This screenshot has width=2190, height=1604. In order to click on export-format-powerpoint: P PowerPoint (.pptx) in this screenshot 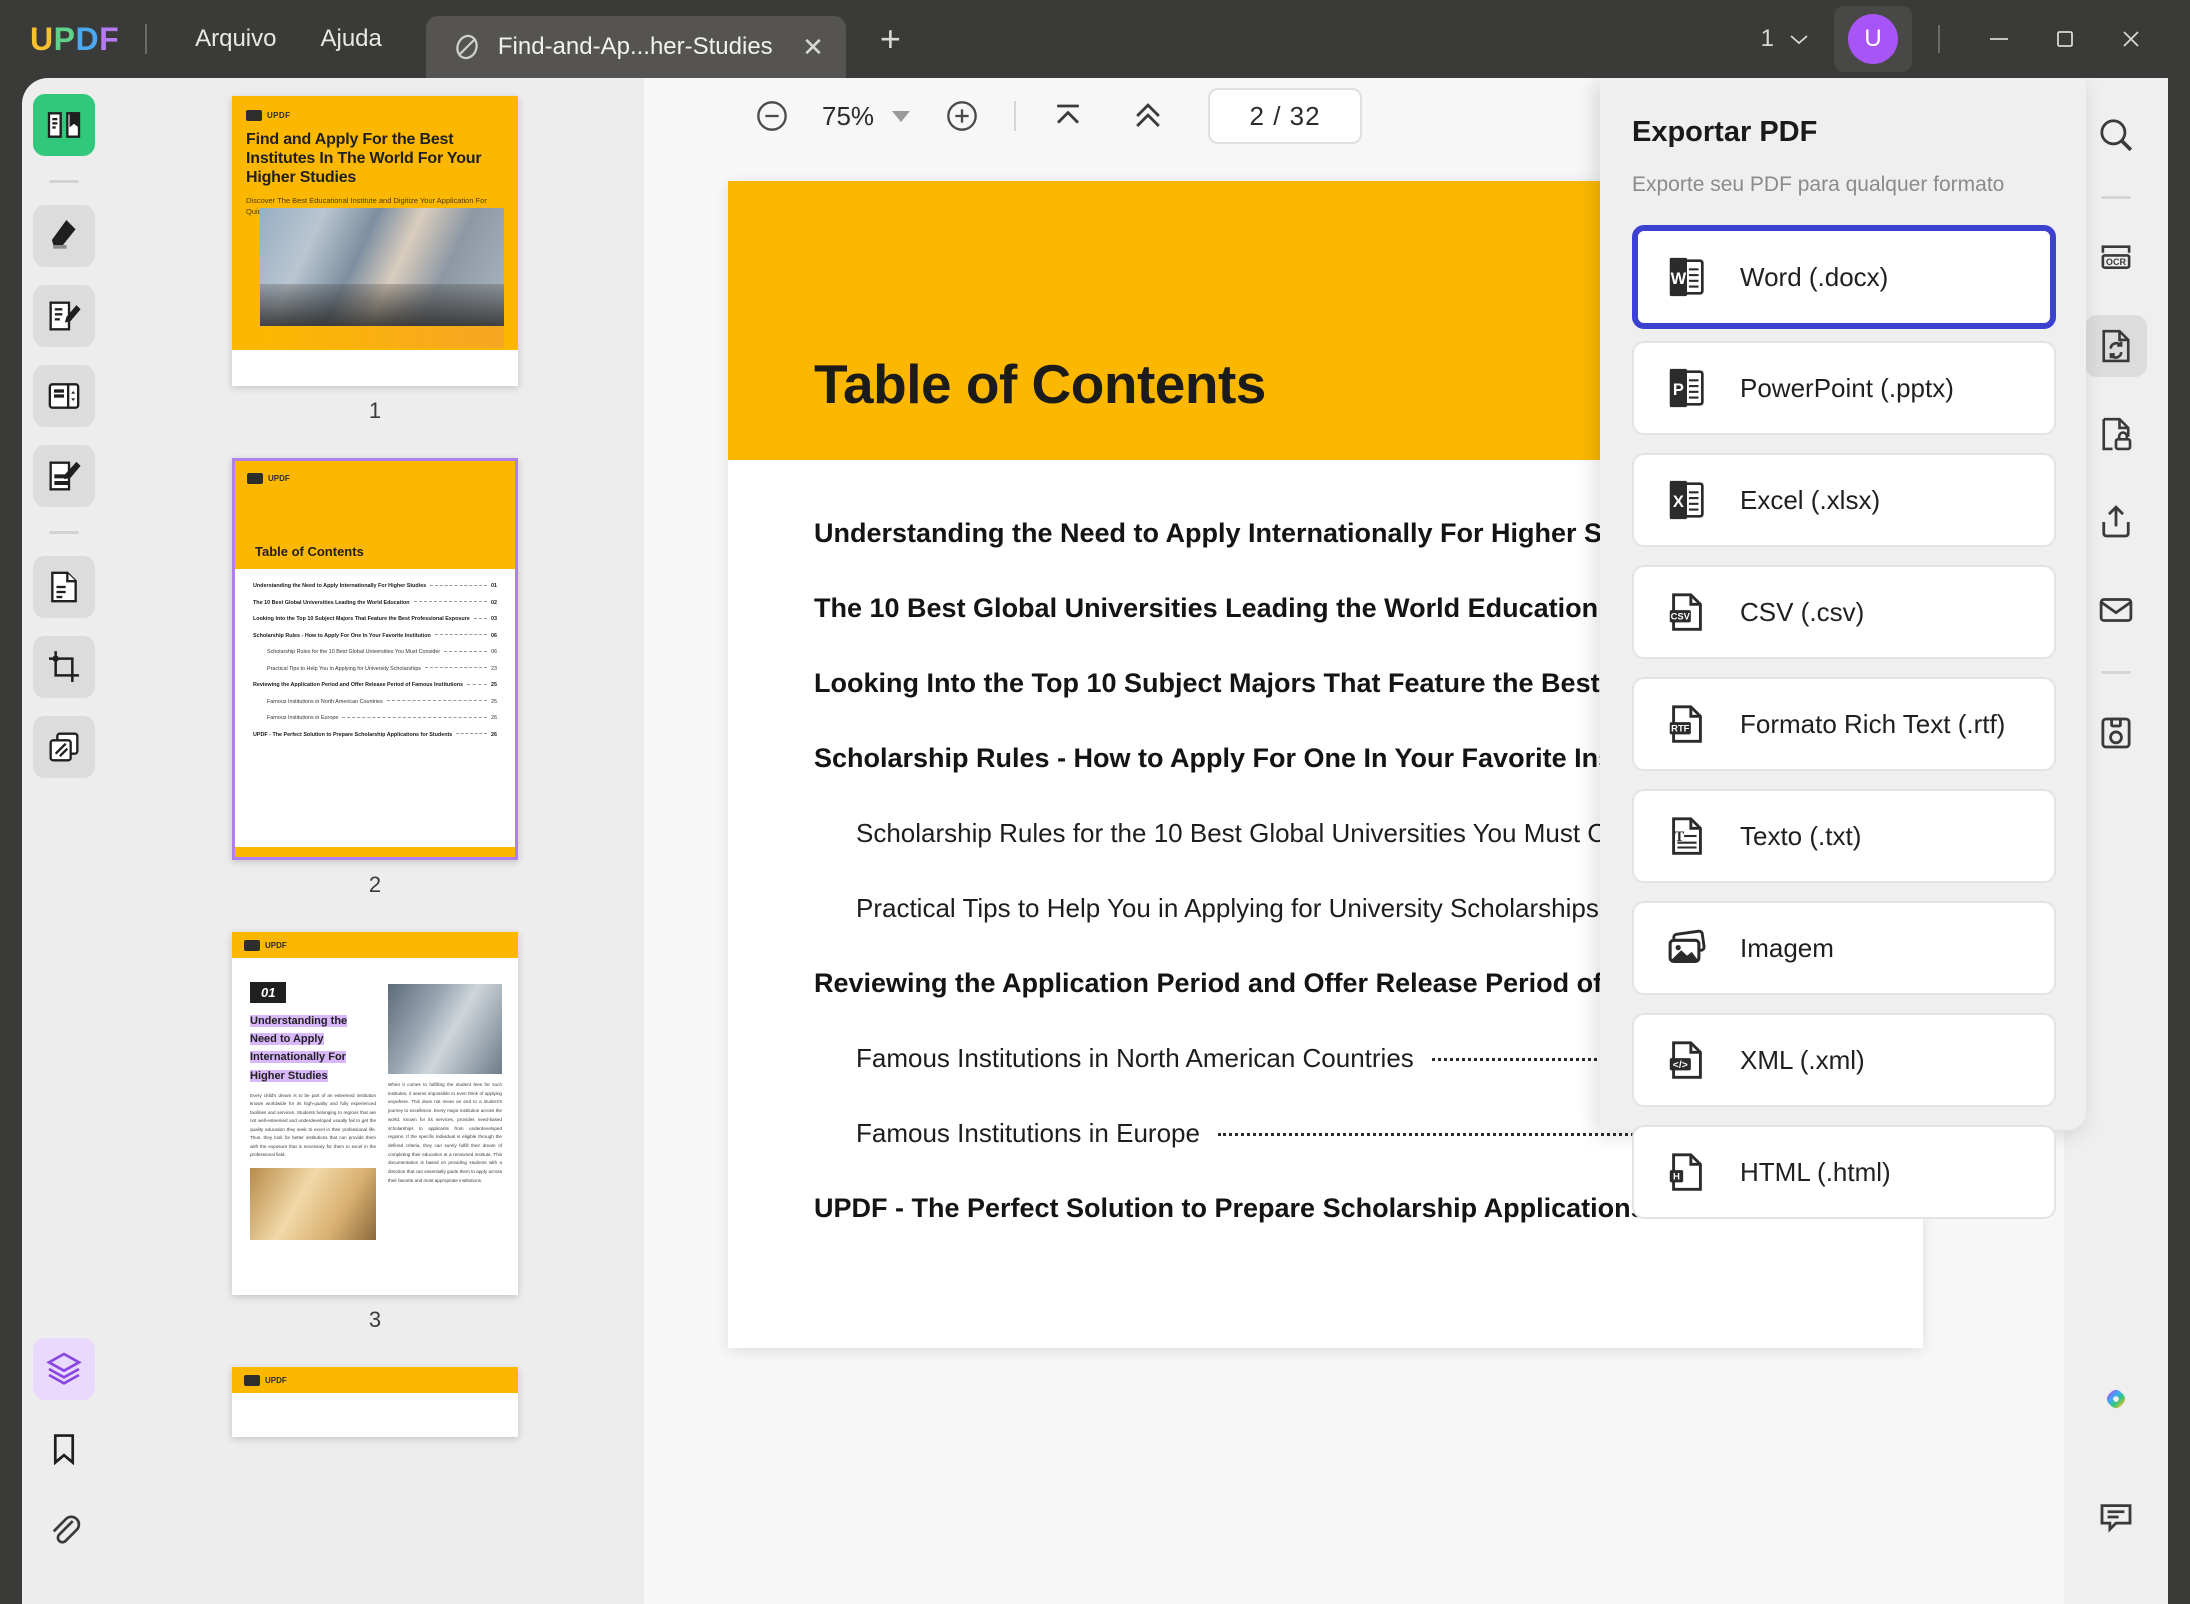, I will do `click(1844, 388)`.